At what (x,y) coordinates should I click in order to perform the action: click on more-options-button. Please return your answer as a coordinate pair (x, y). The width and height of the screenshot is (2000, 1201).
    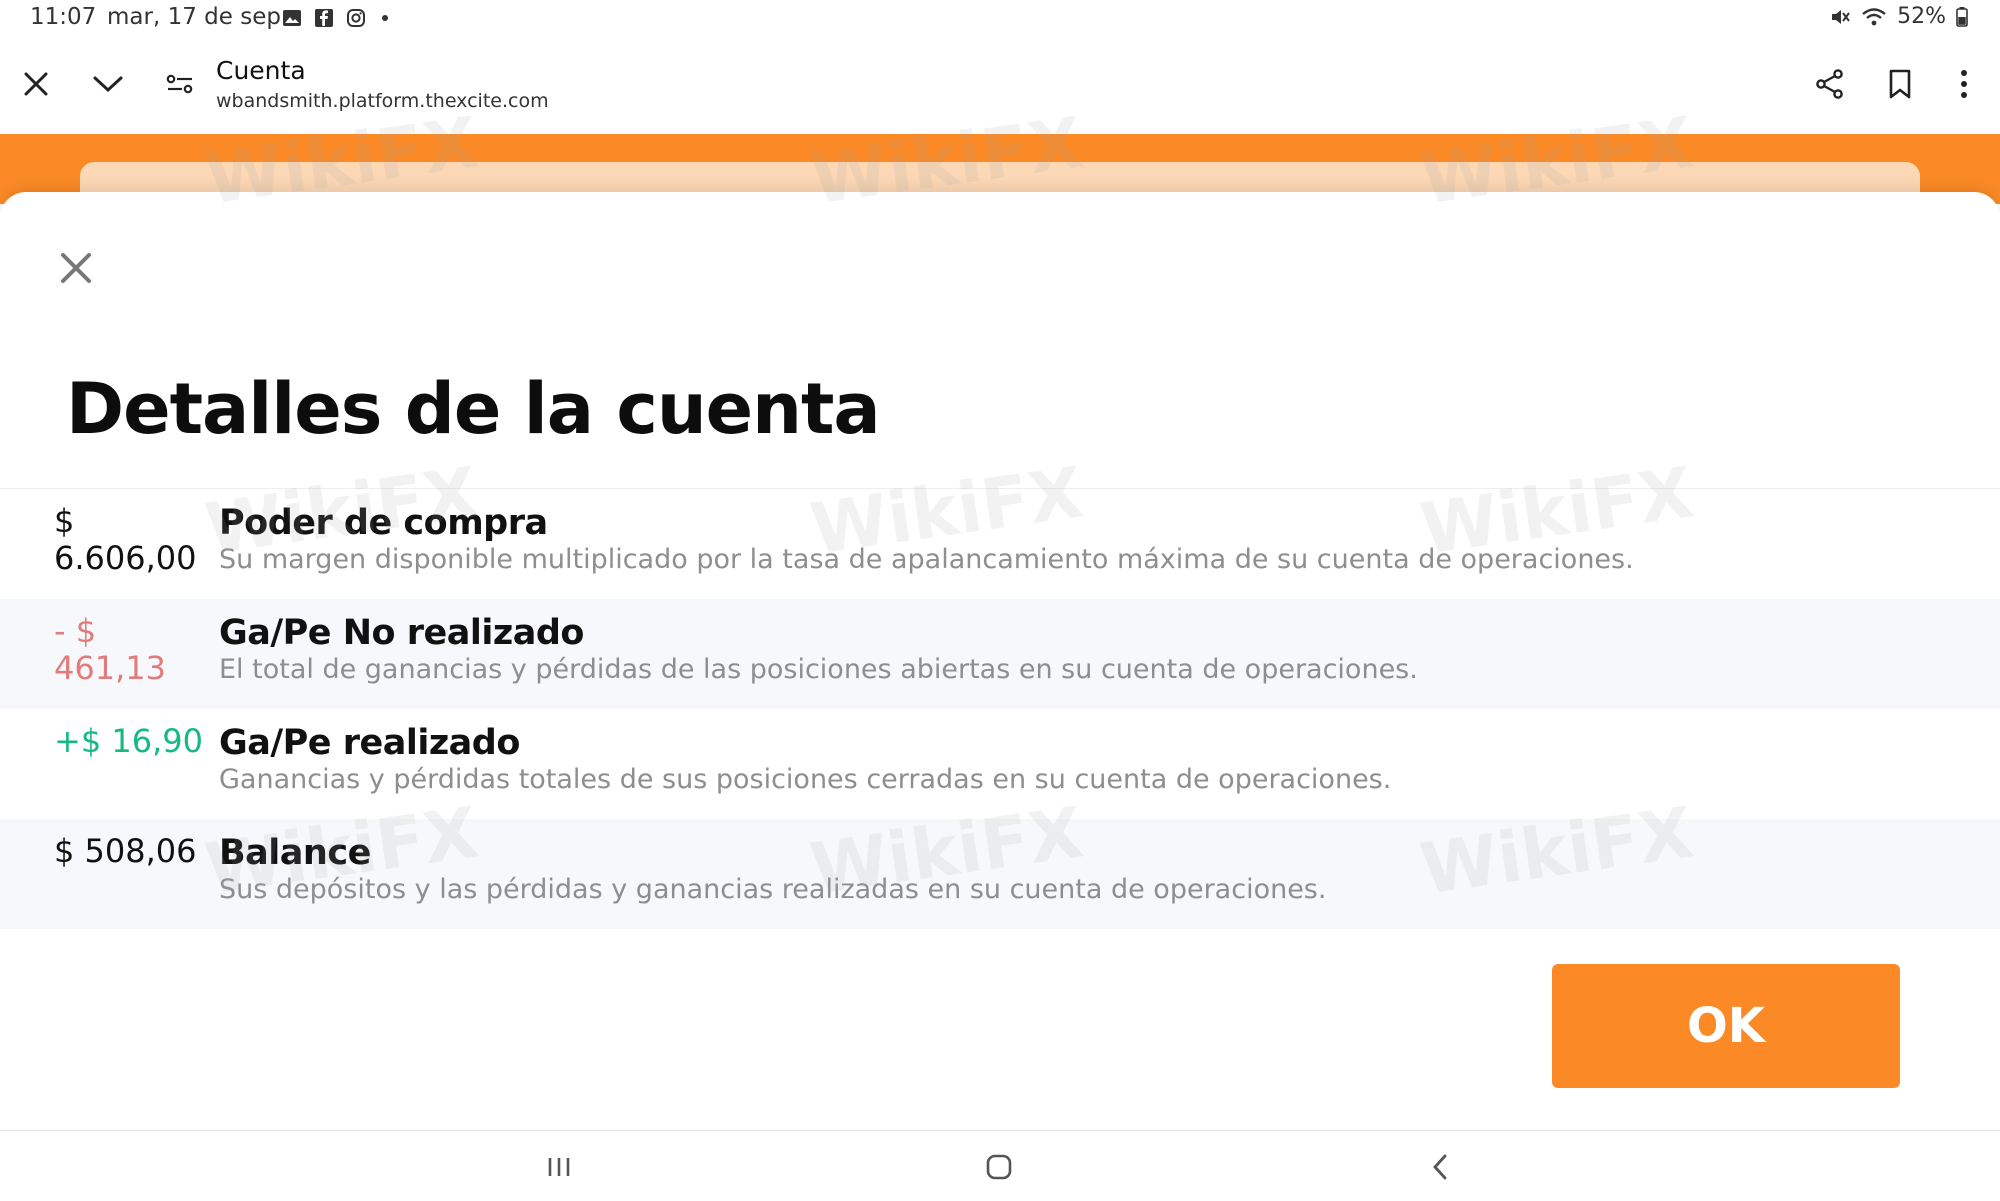
    Looking at the image, I should click on (1964, 84).